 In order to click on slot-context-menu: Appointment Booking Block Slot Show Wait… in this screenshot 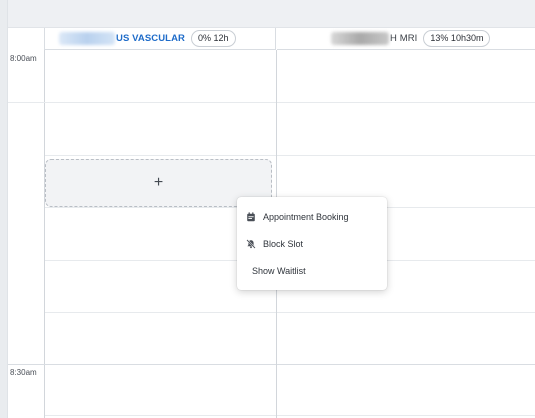, I will do `click(312, 243)`.